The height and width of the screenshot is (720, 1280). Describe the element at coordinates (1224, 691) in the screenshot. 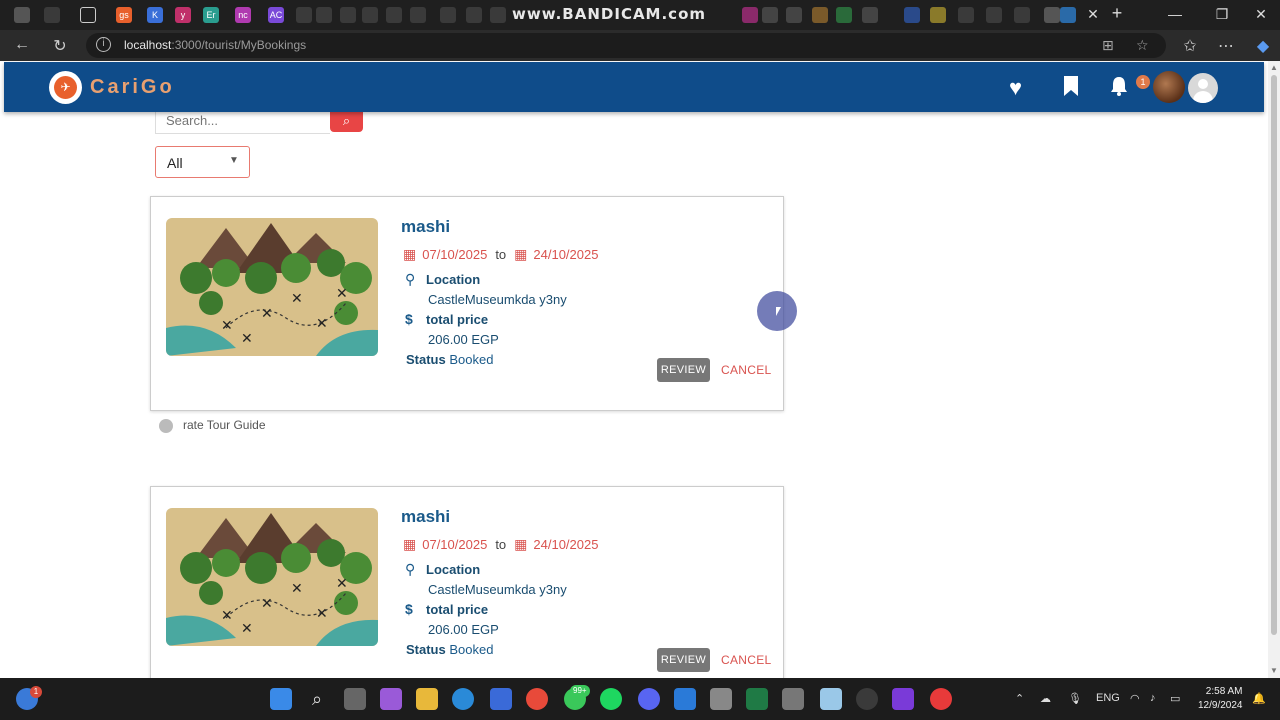

I see `clock-time: 2:58 AM` at that location.